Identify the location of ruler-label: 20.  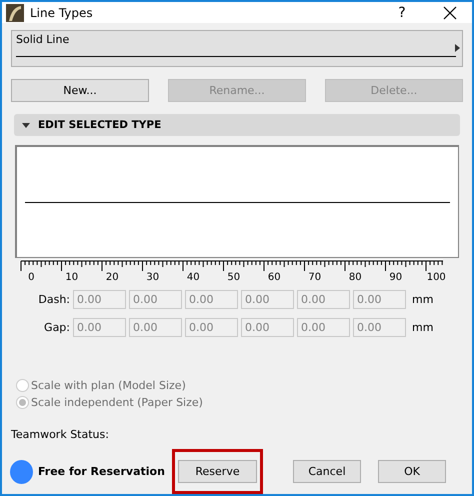
(112, 277).